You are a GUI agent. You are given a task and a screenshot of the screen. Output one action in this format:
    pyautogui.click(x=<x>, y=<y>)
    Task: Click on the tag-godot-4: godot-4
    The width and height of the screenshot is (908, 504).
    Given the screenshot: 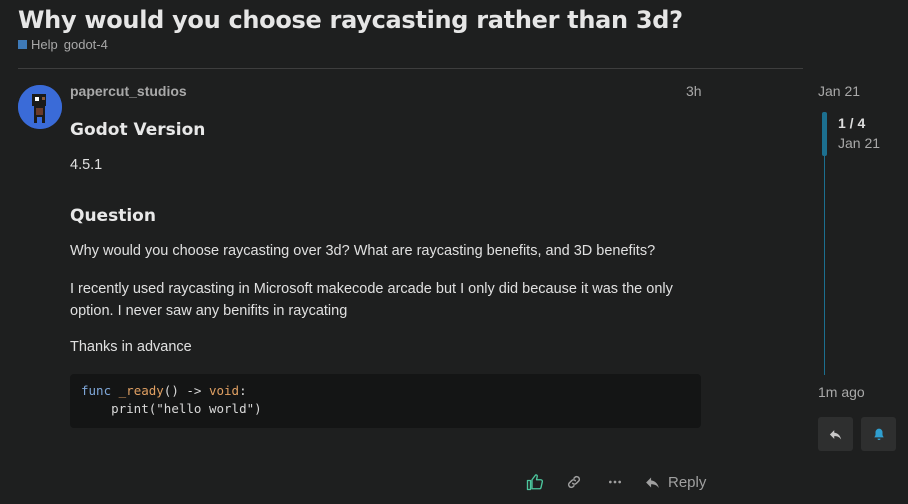 What is the action you would take?
    pyautogui.click(x=86, y=44)
    